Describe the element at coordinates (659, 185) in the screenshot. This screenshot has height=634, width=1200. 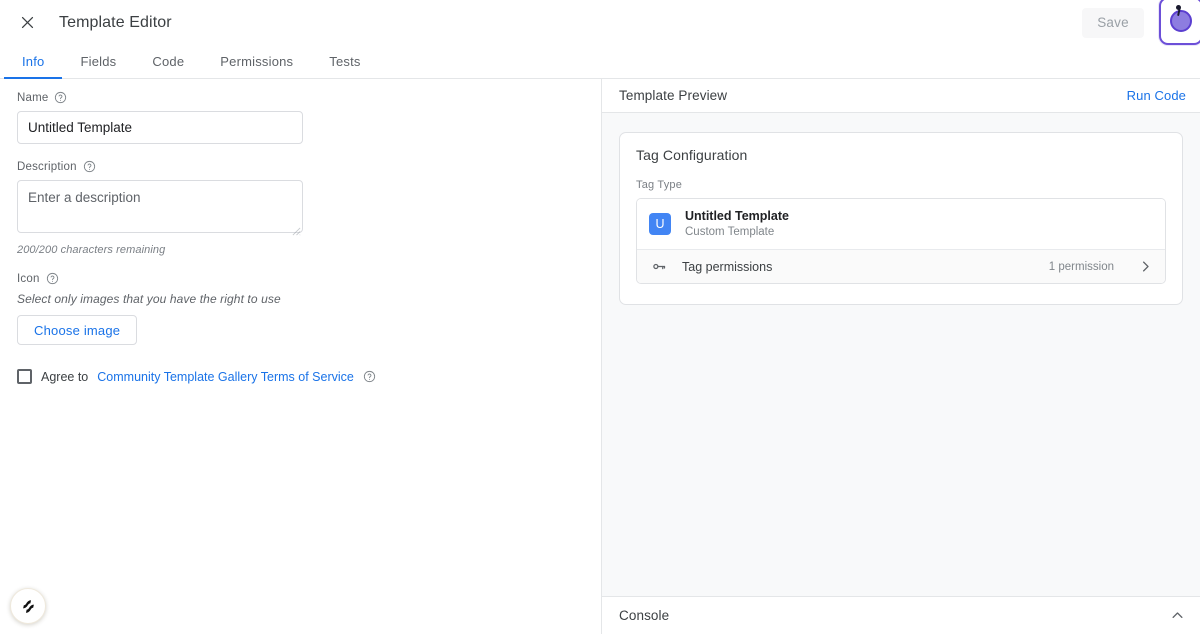
I see `tag-type-label: Tag Type` at that location.